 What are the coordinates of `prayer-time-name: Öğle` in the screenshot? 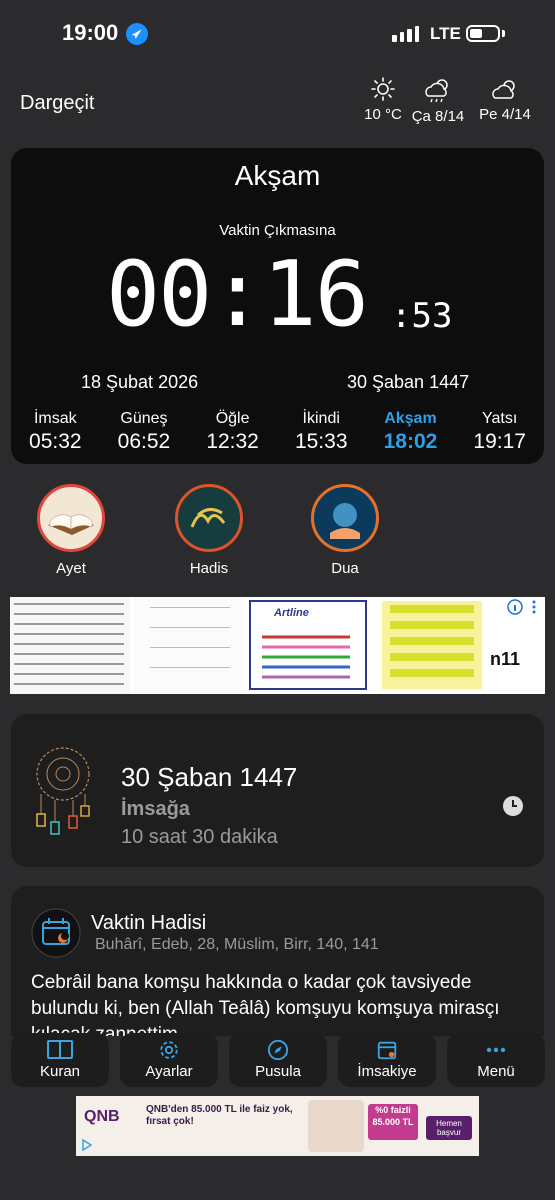 It's located at (232, 418).